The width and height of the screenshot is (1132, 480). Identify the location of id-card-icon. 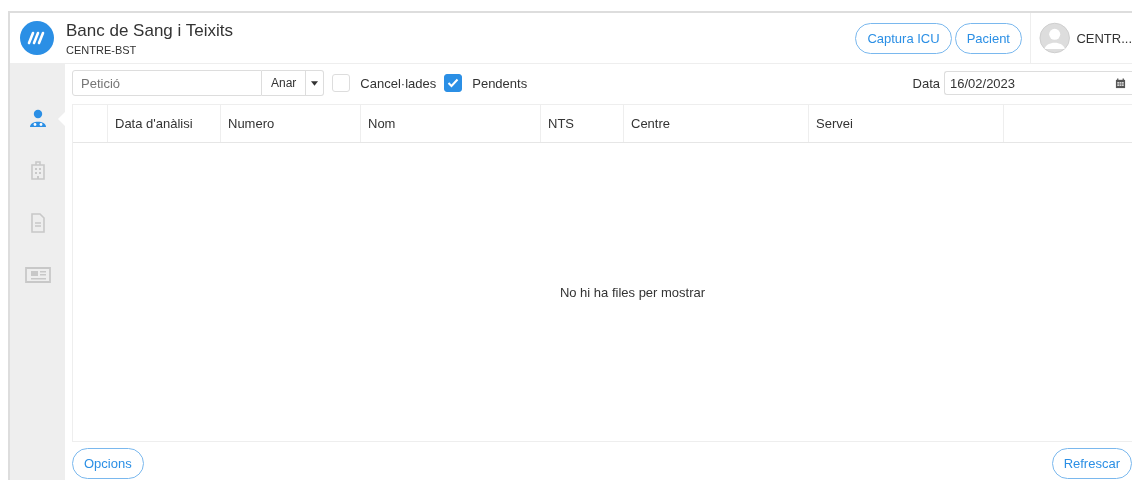
(37, 275).